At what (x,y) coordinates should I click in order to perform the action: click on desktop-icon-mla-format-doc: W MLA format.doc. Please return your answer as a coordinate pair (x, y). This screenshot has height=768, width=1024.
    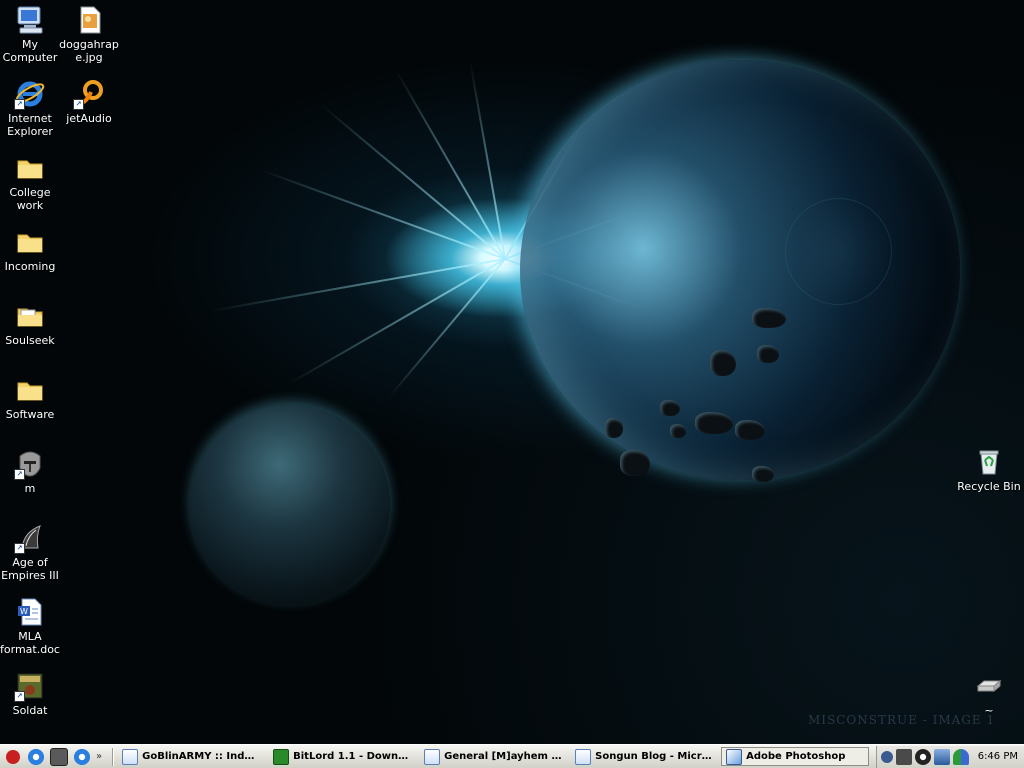
    Looking at the image, I should click on (33, 626).